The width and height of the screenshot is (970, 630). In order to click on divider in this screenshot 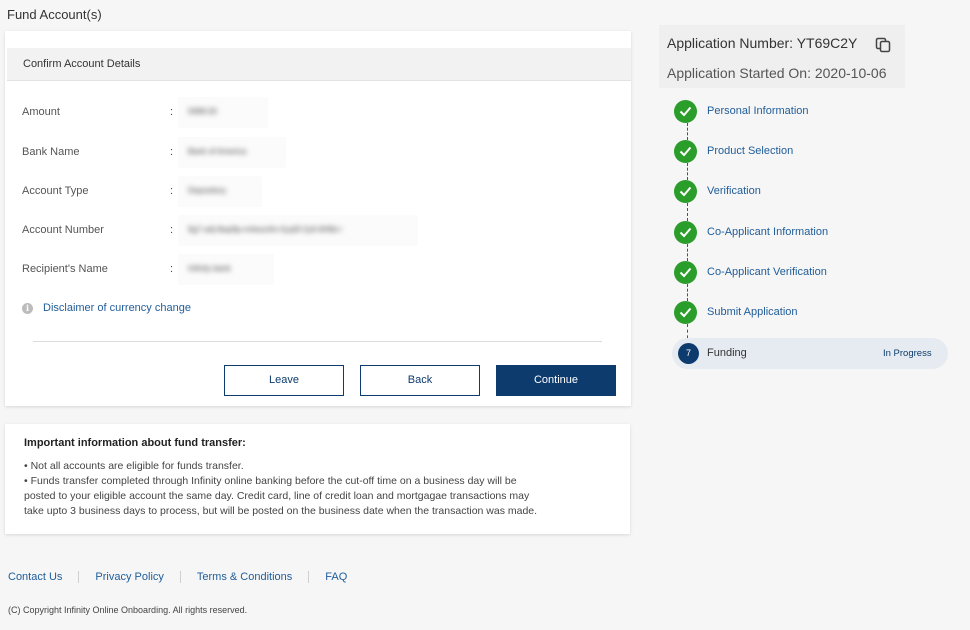, I will do `click(317, 341)`.